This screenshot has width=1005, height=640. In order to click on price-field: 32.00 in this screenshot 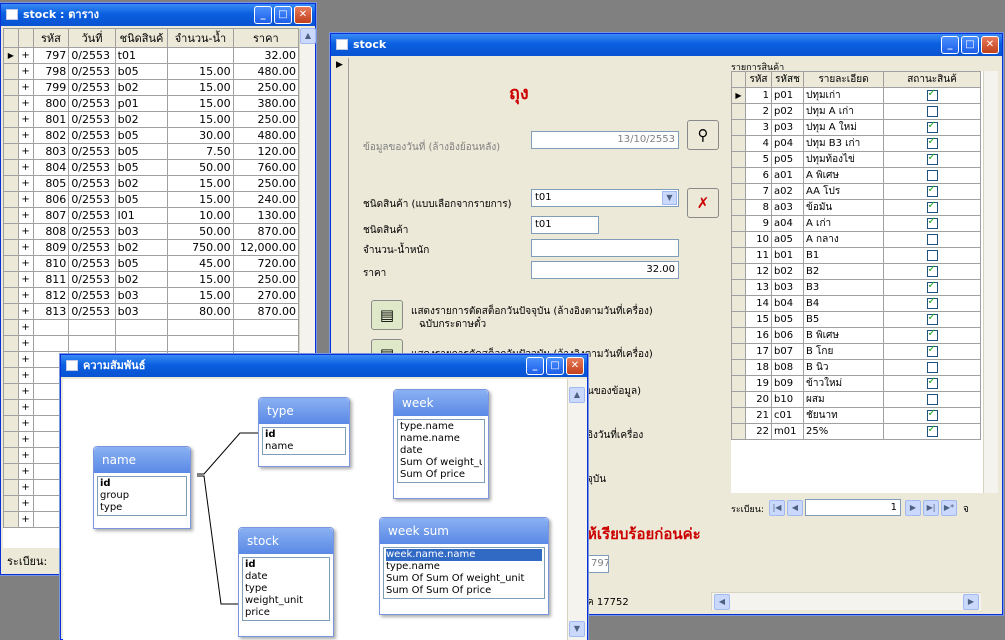, I will do `click(605, 270)`.